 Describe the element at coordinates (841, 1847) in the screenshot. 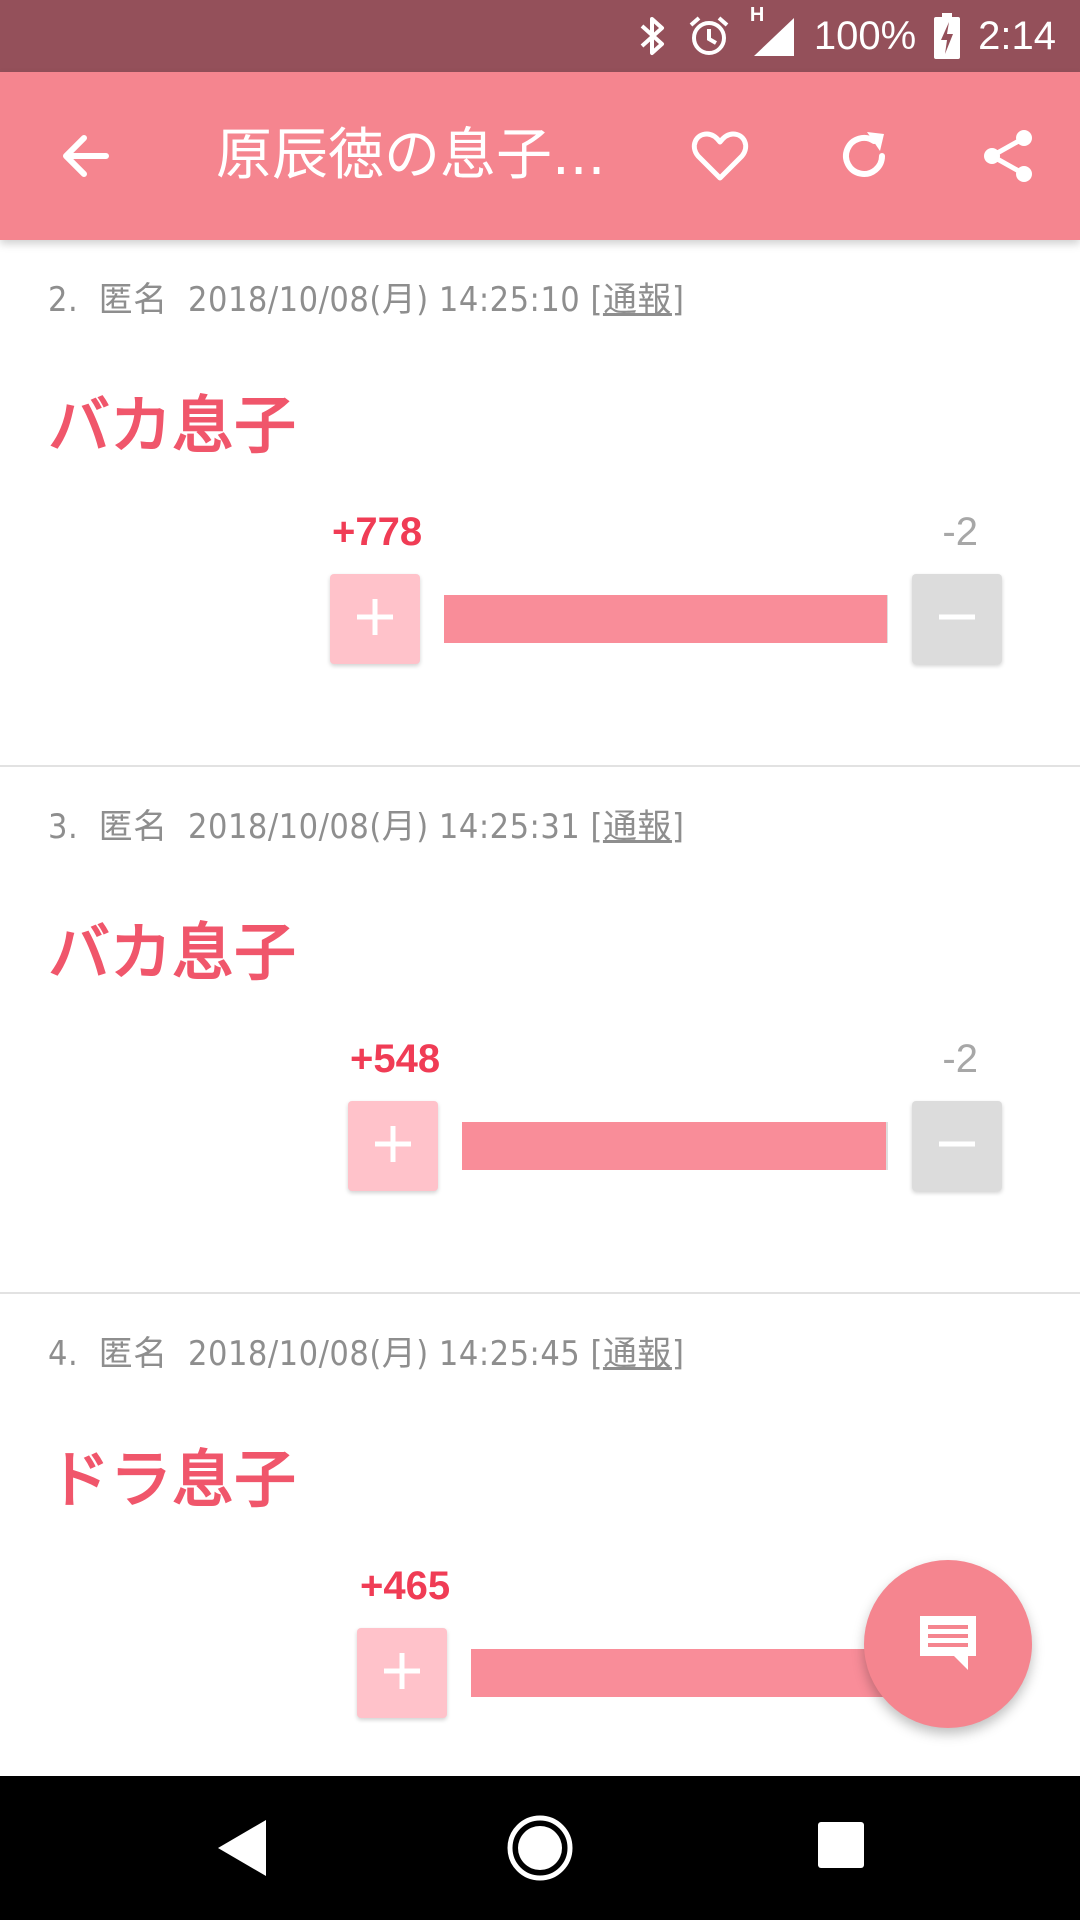

I see `nav-recents-icon` at that location.